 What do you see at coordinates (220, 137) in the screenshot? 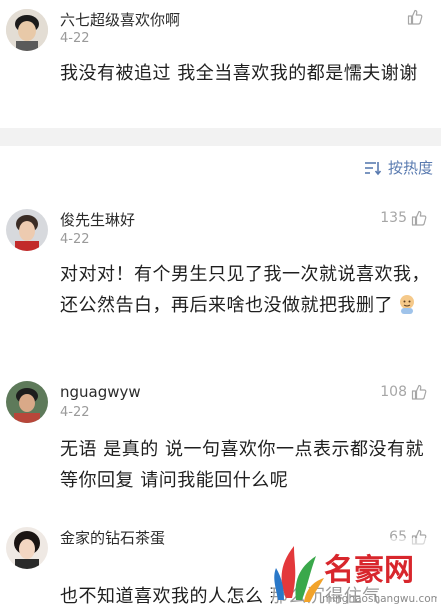
I see `section-divider` at bounding box center [220, 137].